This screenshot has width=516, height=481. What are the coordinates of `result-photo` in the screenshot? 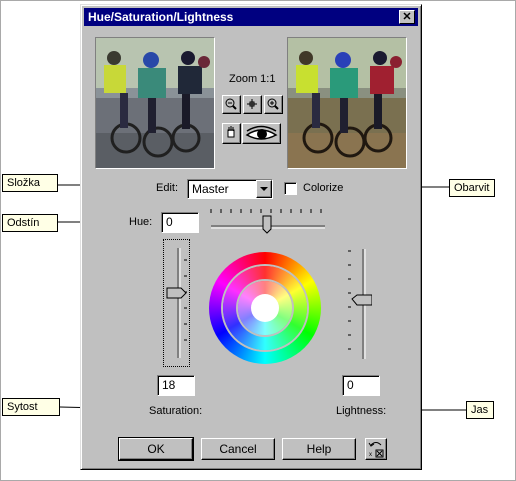 It's located at (347, 103).